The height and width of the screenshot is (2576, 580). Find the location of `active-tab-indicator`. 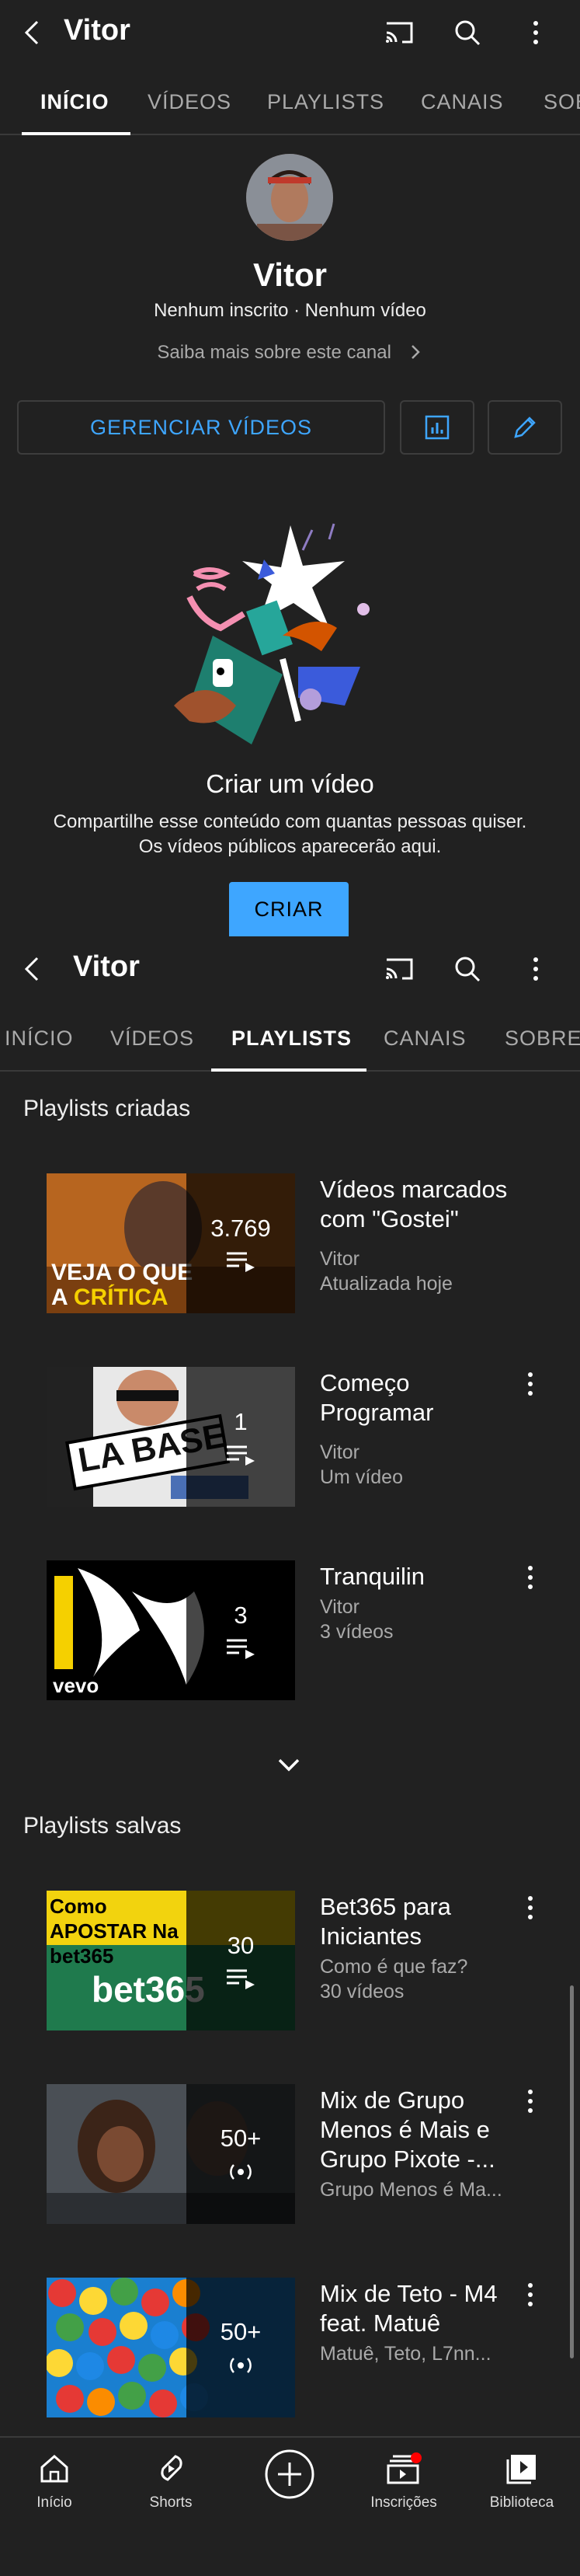

active-tab-indicator is located at coordinates (76, 133).